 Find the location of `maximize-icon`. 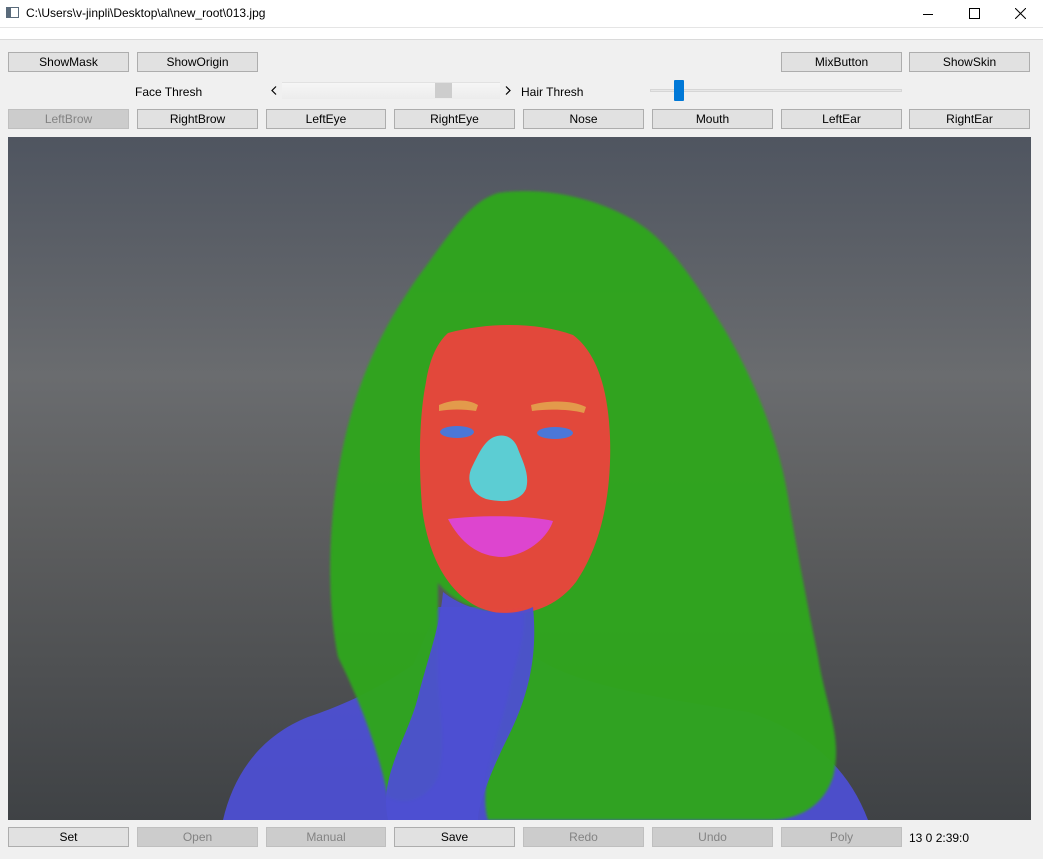

maximize-icon is located at coordinates (974, 13).